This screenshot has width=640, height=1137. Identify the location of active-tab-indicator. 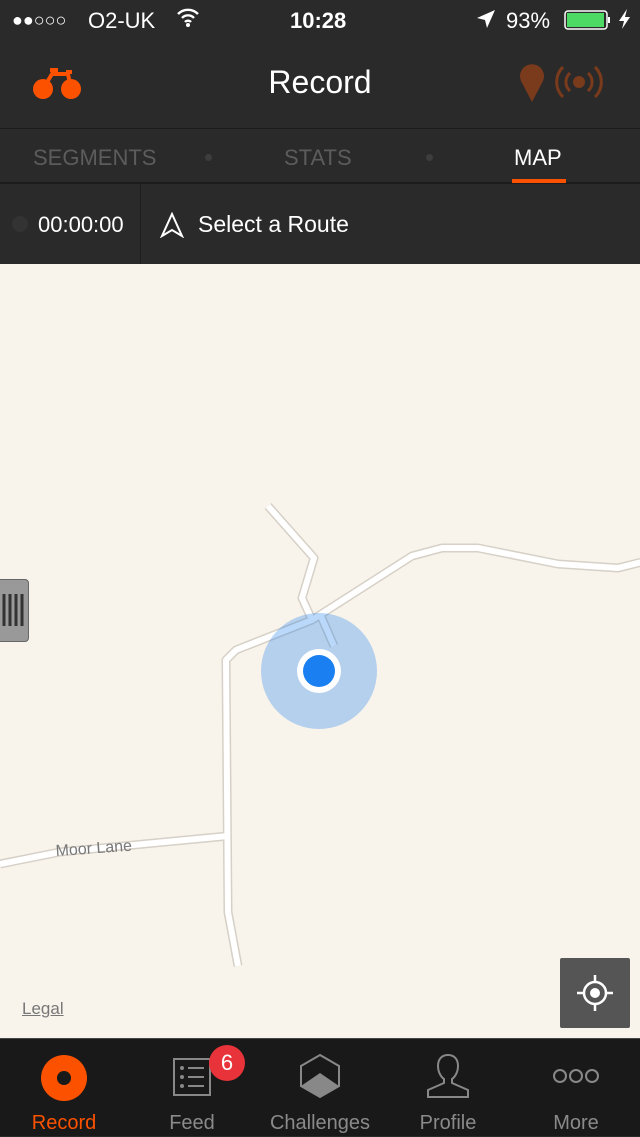
(539, 181).